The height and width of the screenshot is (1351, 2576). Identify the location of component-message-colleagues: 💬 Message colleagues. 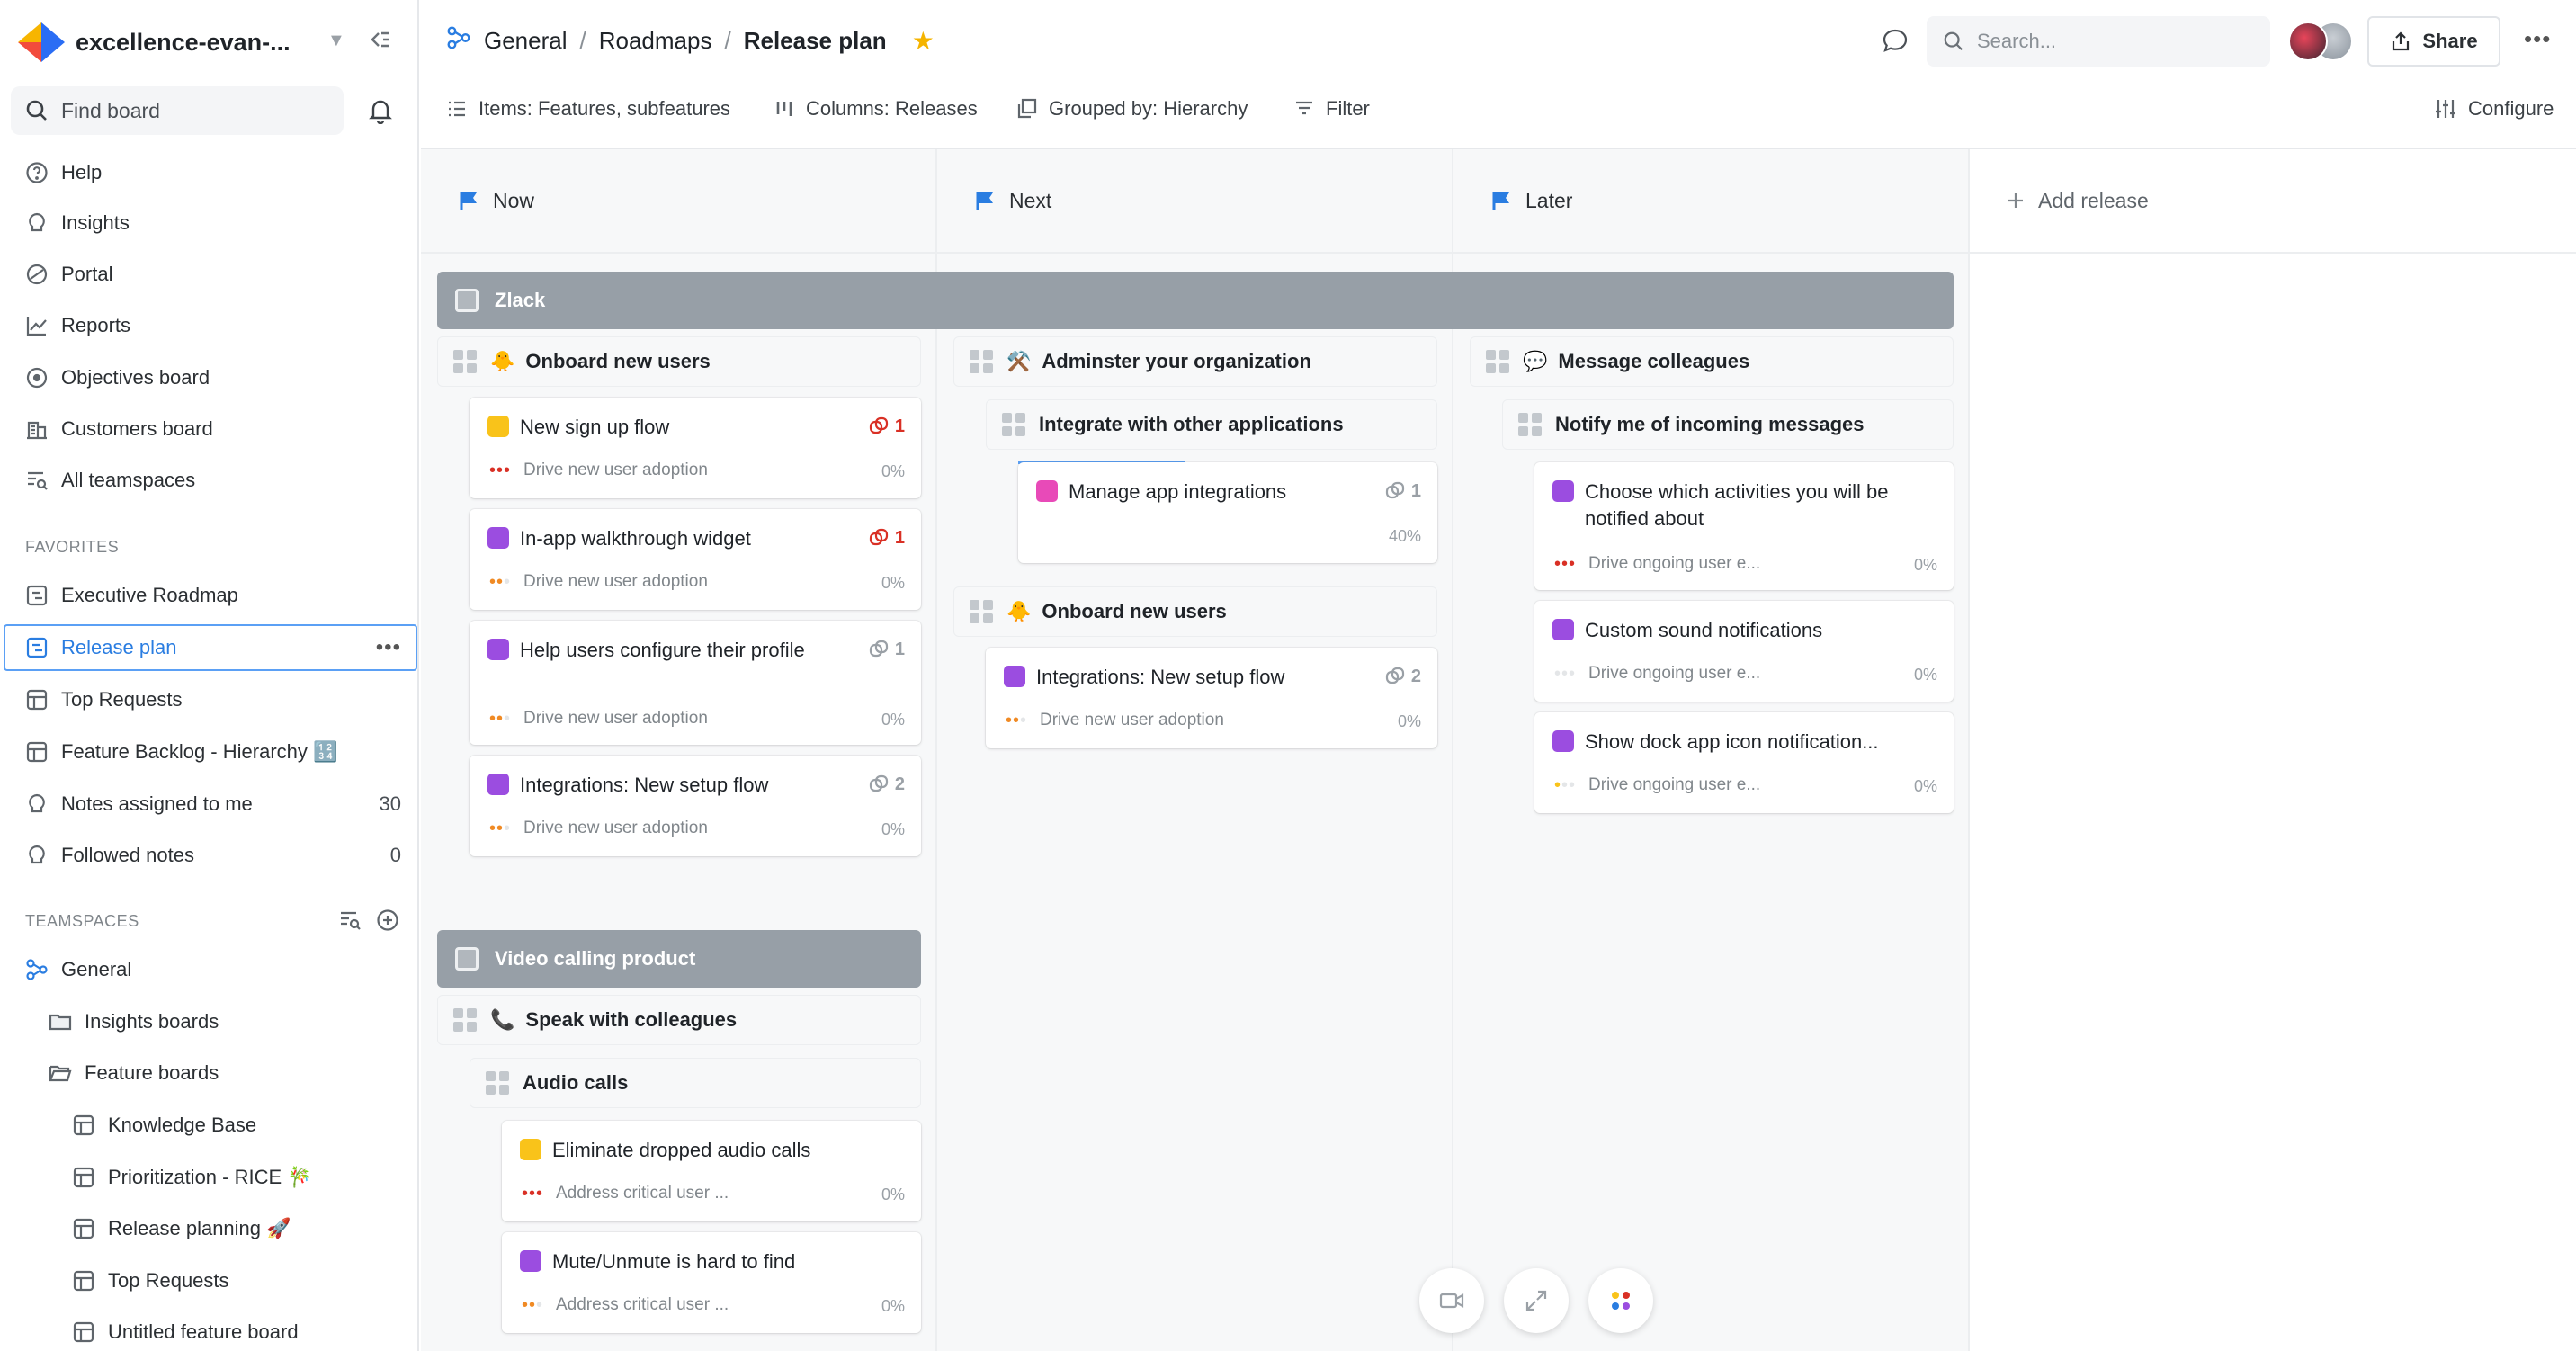
(1712, 361).